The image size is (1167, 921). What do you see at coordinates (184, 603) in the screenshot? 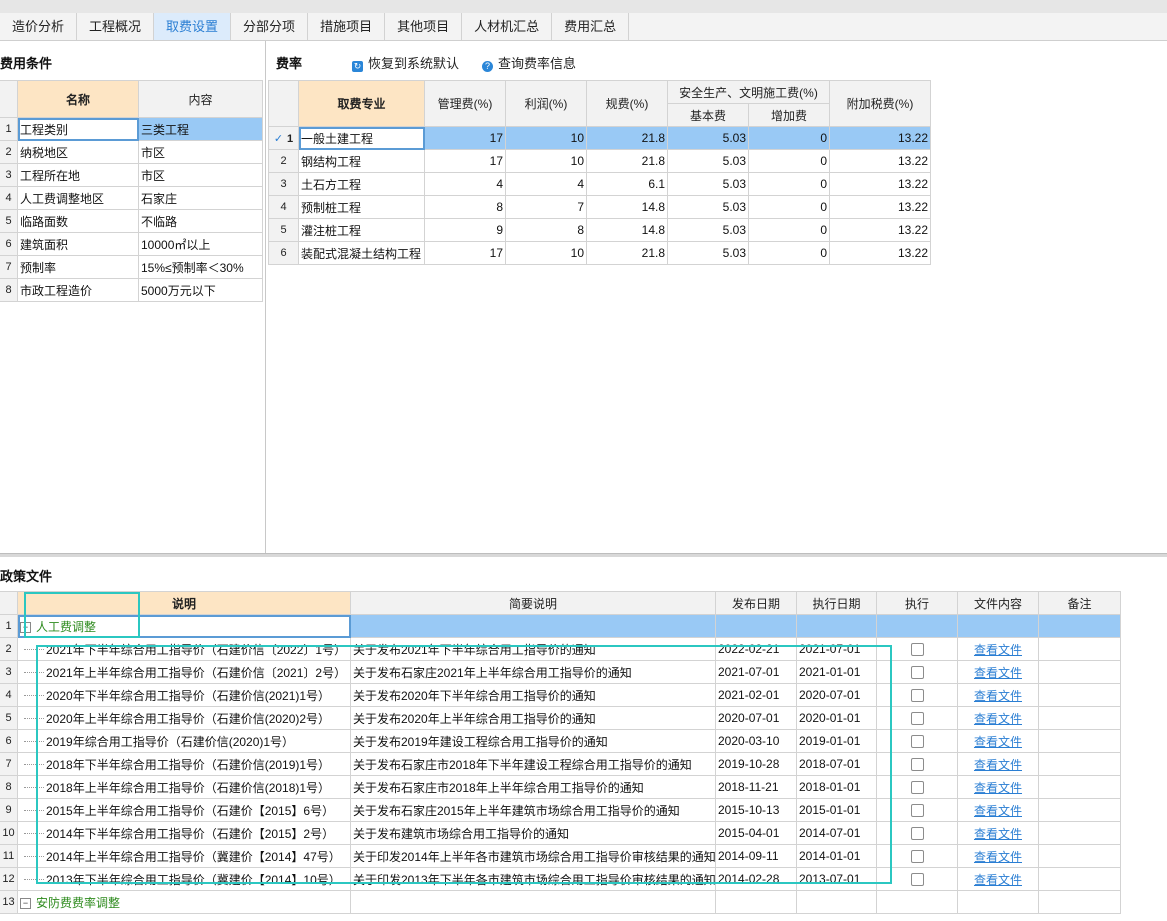
I see `header-desc: 说明` at bounding box center [184, 603].